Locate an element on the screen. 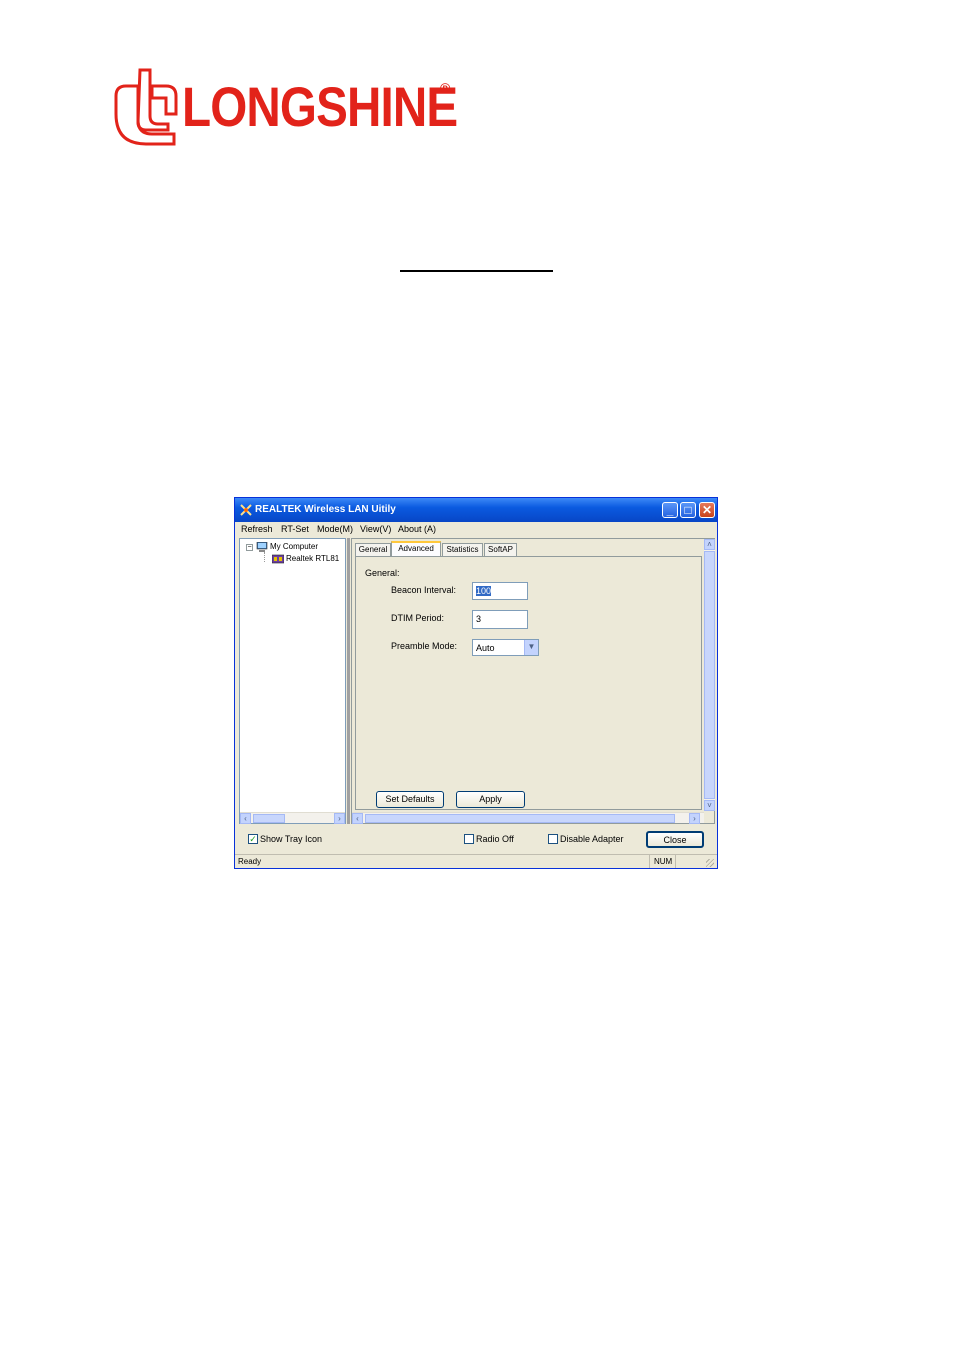  num-lock-indicator: NUM is located at coordinates (662, 861).